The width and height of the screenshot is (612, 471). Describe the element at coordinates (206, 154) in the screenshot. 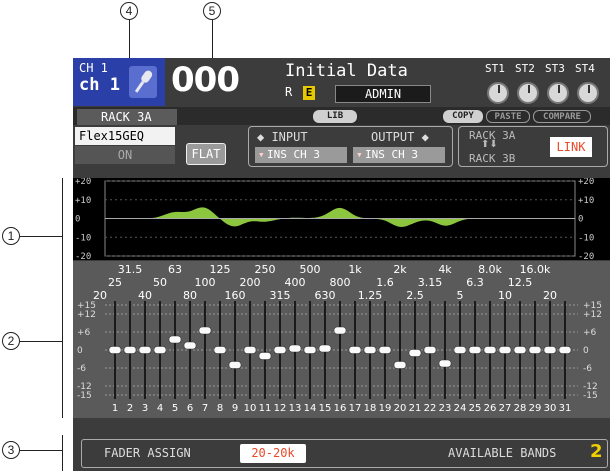

I see `flat-button: FLAT` at that location.